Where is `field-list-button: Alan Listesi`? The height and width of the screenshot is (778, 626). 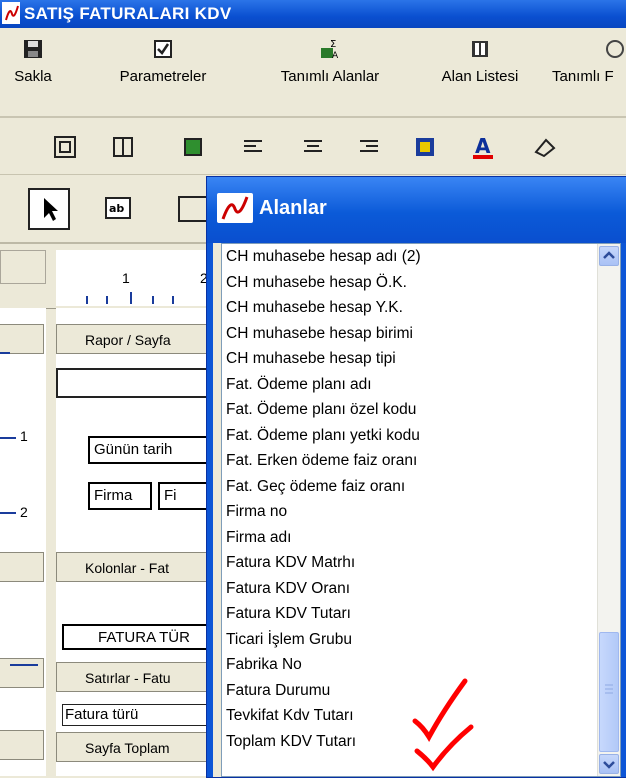
field-list-button: Alan Listesi is located at coordinates (480, 61).